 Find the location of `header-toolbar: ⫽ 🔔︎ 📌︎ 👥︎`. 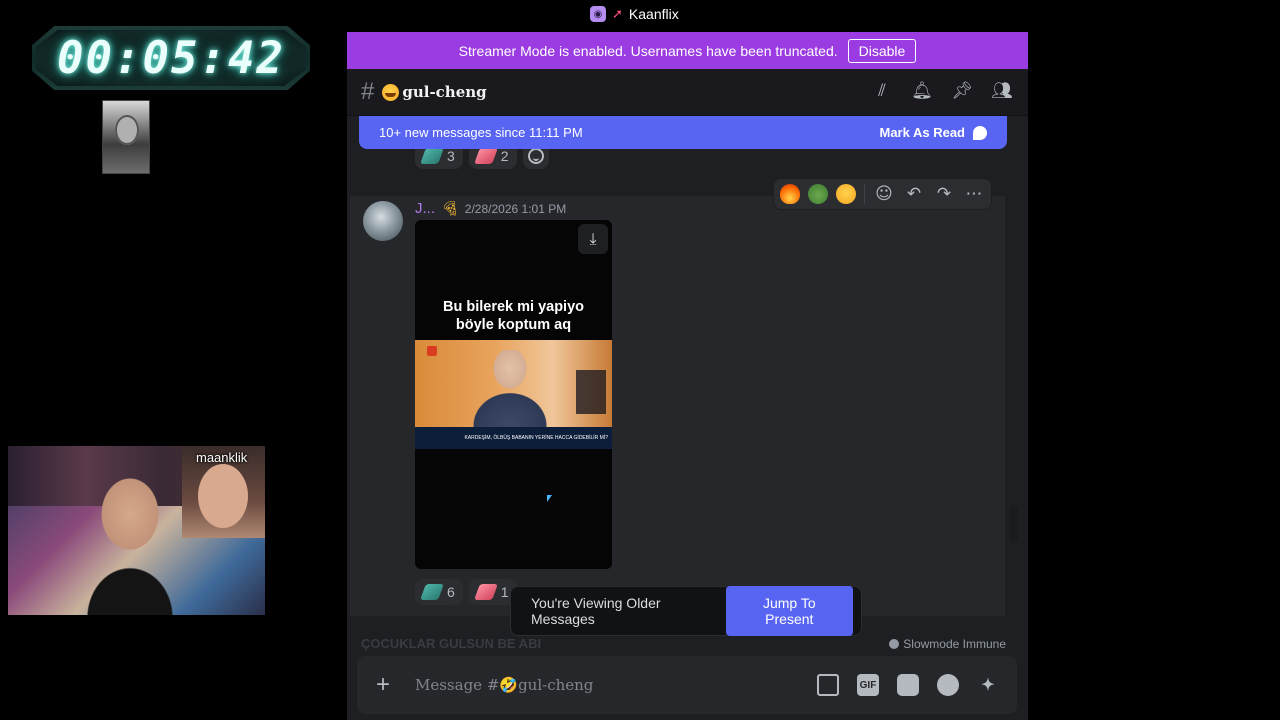

header-toolbar: ⫽ 🔔︎ 📌︎ 👥︎ is located at coordinates (942, 91).